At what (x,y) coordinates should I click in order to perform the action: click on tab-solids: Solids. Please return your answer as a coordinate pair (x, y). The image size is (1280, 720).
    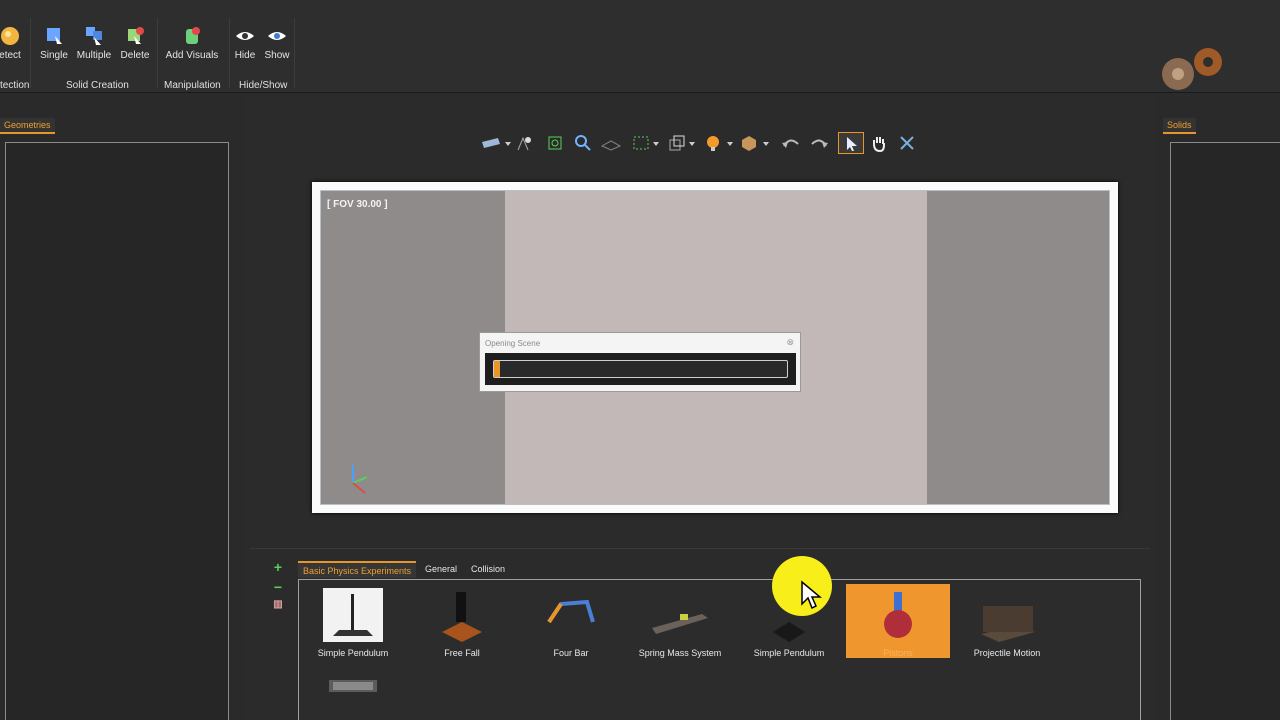
    Looking at the image, I should click on (1179, 126).